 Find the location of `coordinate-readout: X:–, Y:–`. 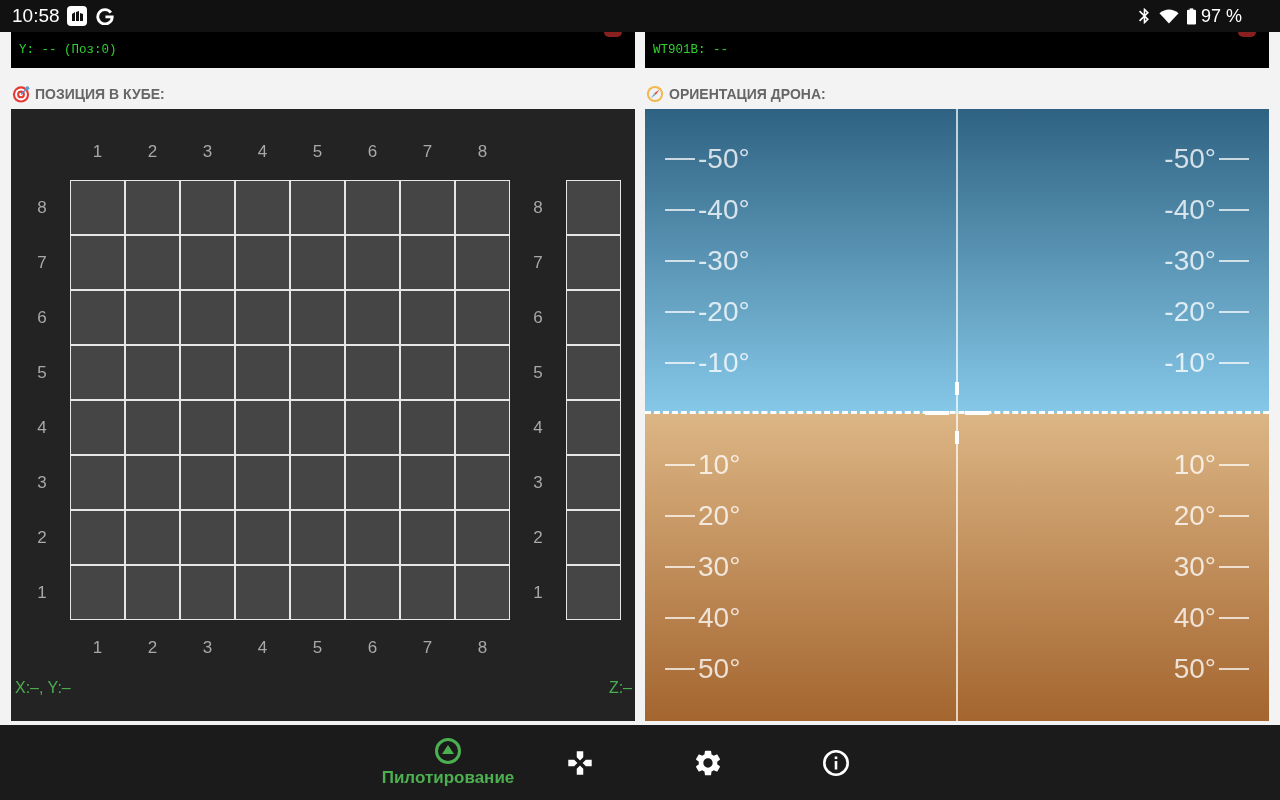

coordinate-readout: X:–, Y:– is located at coordinates (43, 688).